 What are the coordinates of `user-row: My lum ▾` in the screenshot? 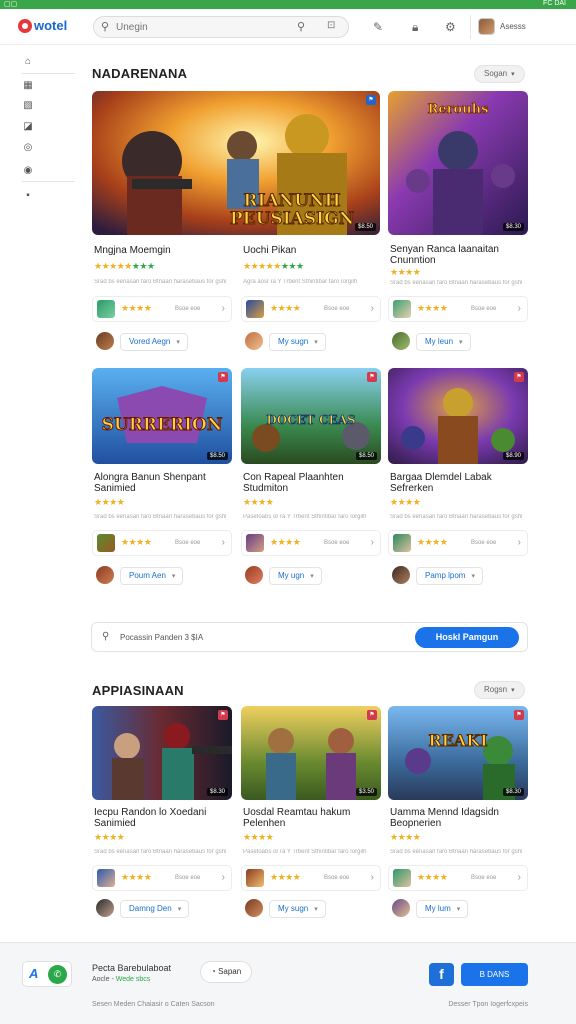 It's located at (458, 909).